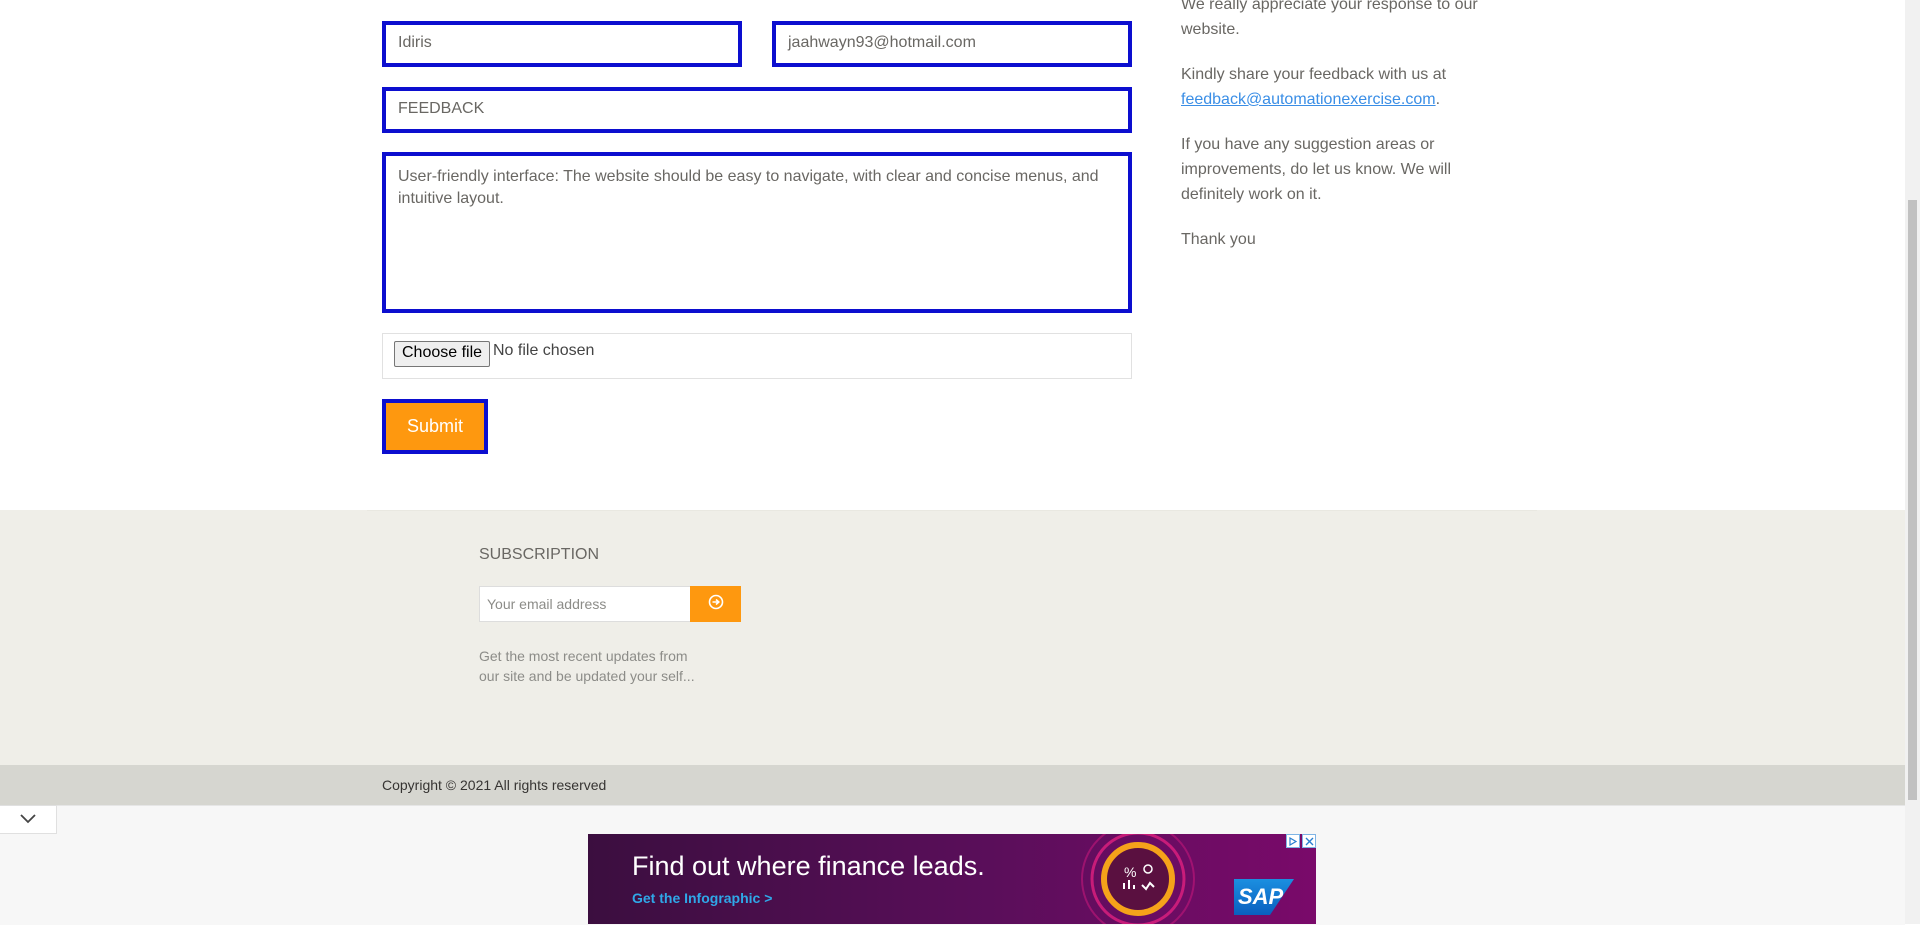 This screenshot has height=925, width=1920. What do you see at coordinates (1314, 74) in the screenshot?
I see `info-share-text: Kindly share your feedback with us at` at bounding box center [1314, 74].